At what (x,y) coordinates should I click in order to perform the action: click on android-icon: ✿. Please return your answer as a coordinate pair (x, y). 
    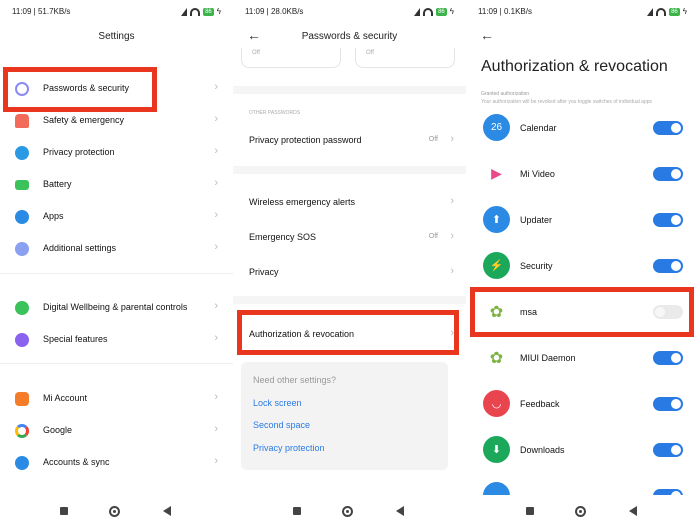
    Looking at the image, I should click on (496, 358).